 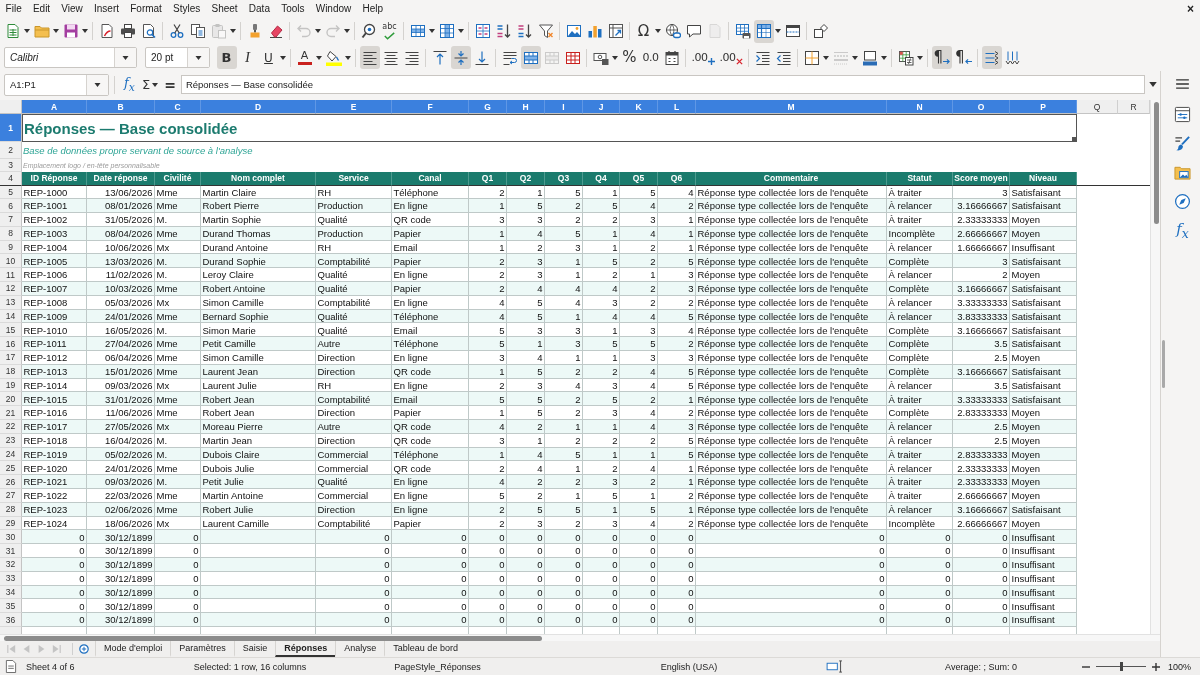 I want to click on row-header: 35, so click(x=11, y=606).